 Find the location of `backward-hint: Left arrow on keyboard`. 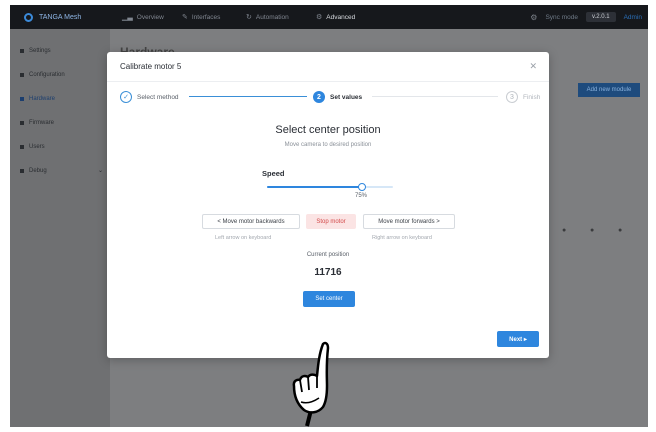

backward-hint: Left arrow on keyboard is located at coordinates (243, 238).